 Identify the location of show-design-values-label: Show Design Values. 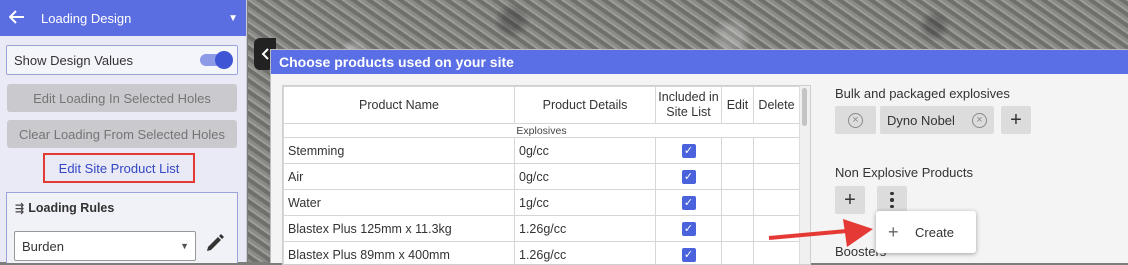
(107, 60).